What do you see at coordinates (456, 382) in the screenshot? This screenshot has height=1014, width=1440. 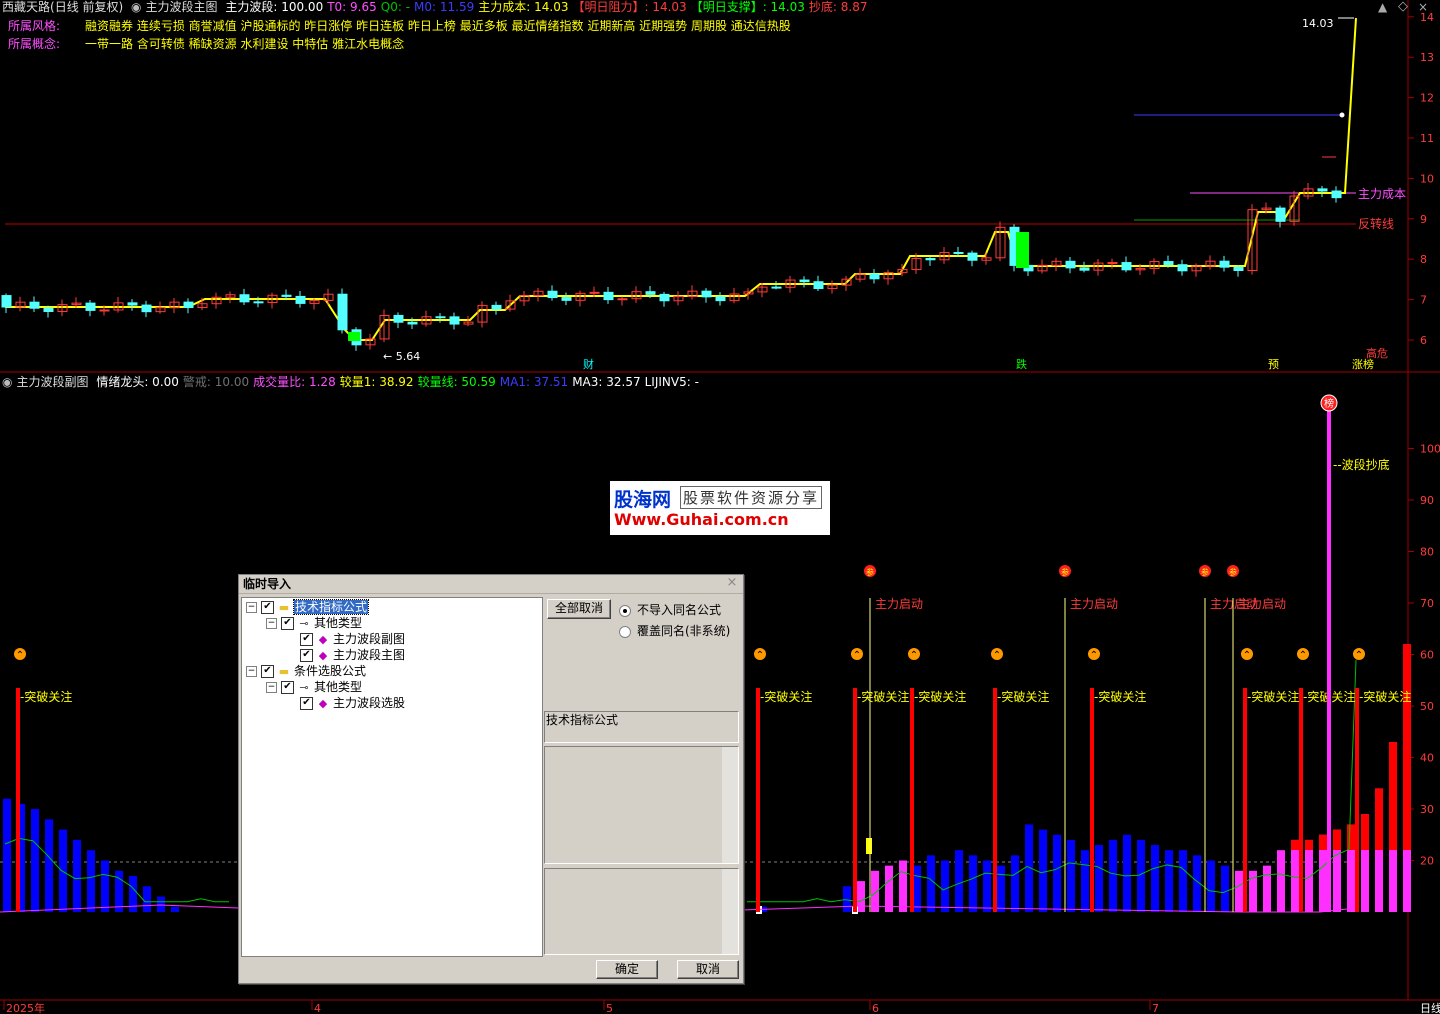 I see `sub-indicator-item: 较量线: 50.59` at bounding box center [456, 382].